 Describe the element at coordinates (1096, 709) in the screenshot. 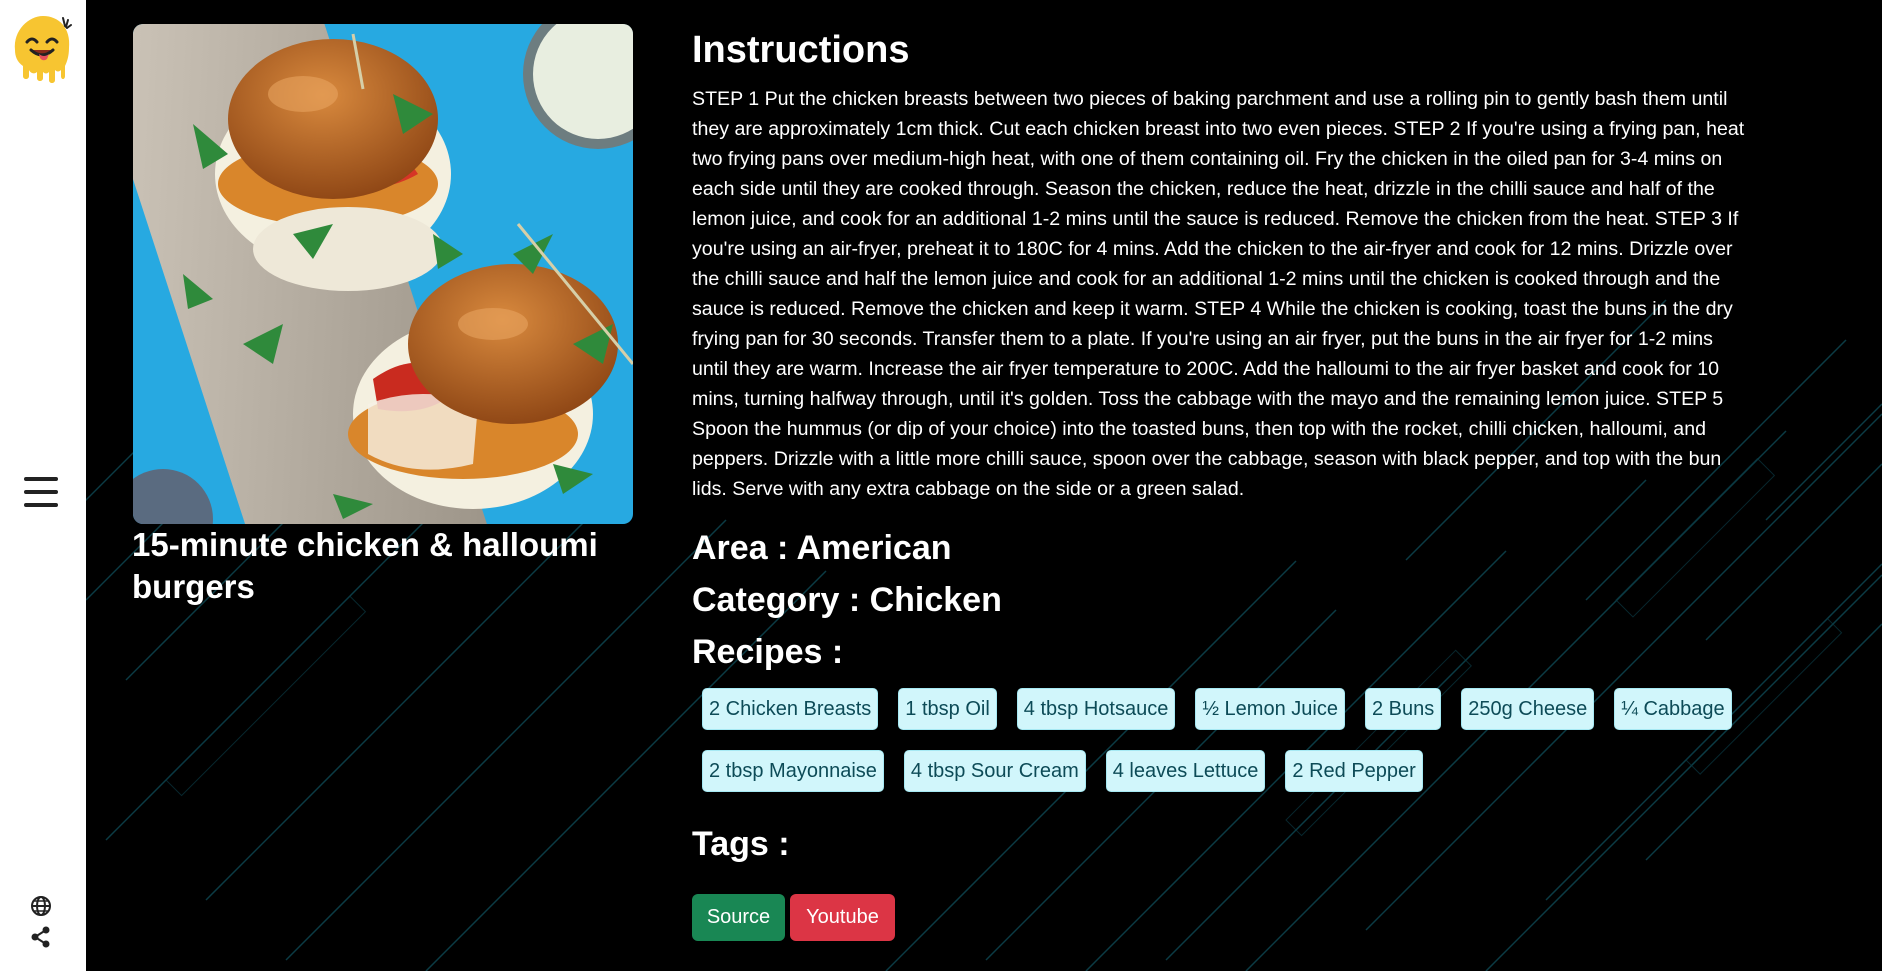

I see `ingredient-chip: 4 tbsp Hotsauce` at that location.